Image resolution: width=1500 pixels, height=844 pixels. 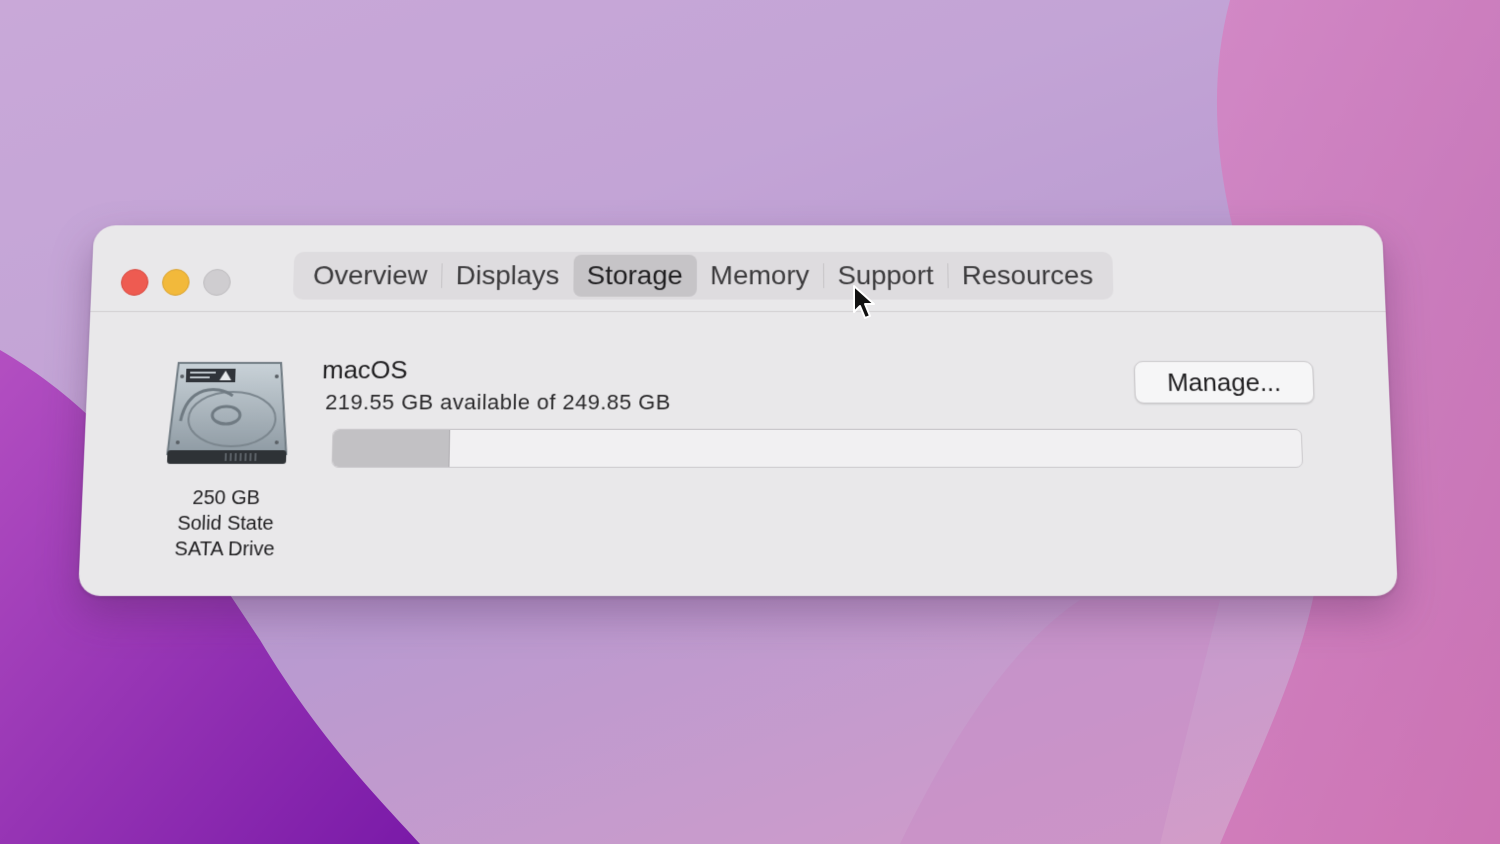 What do you see at coordinates (886, 276) in the screenshot?
I see `tab-support: Support` at bounding box center [886, 276].